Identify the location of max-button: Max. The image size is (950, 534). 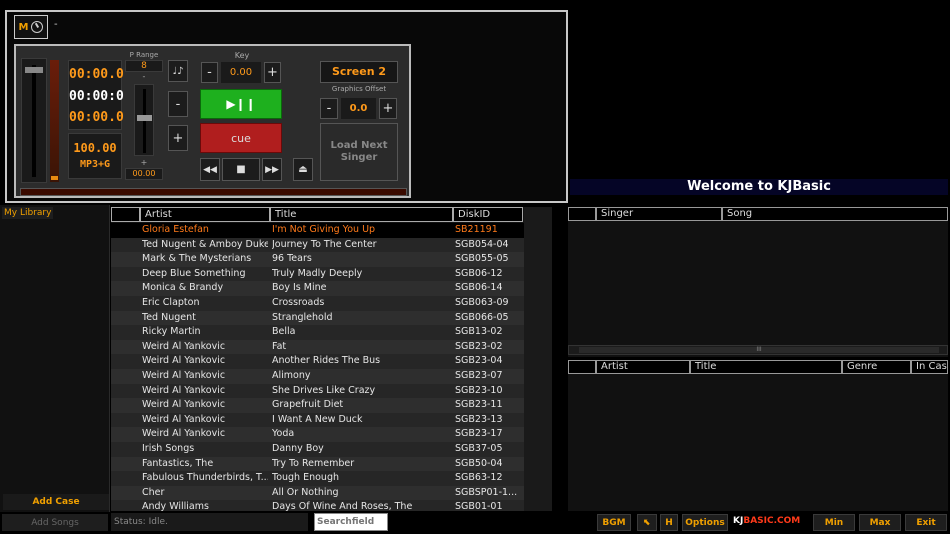
(880, 522).